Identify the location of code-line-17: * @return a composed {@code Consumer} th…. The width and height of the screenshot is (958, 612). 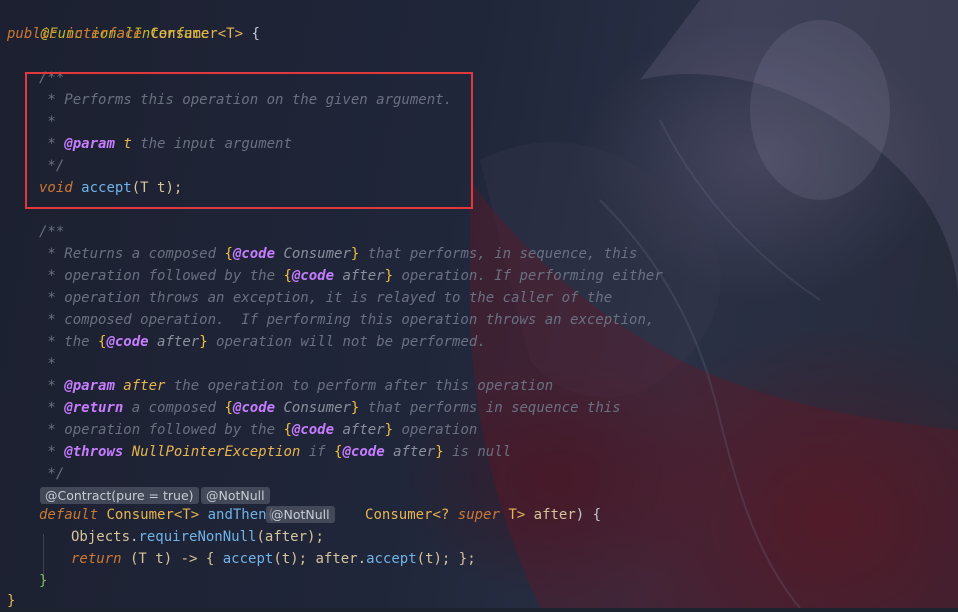
(330, 408).